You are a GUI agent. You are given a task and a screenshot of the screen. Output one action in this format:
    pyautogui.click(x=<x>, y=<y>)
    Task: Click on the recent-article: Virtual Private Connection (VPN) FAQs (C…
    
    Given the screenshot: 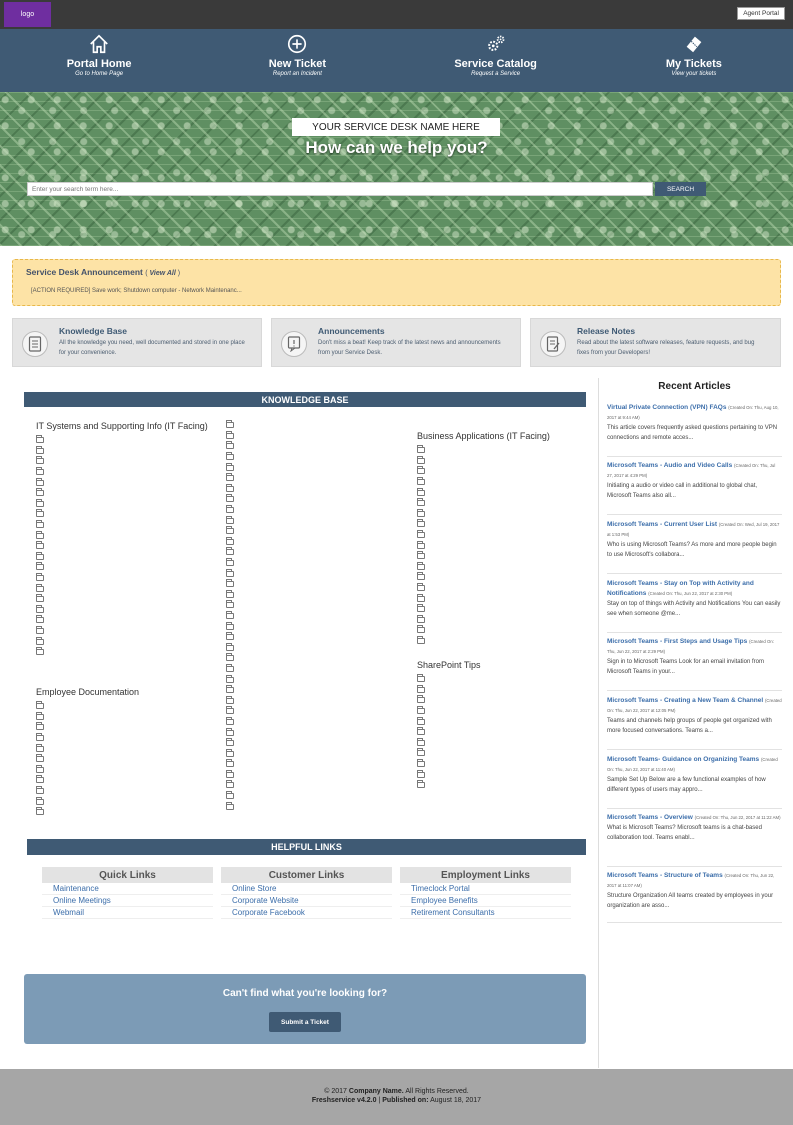 What is the action you would take?
    pyautogui.click(x=694, y=430)
    